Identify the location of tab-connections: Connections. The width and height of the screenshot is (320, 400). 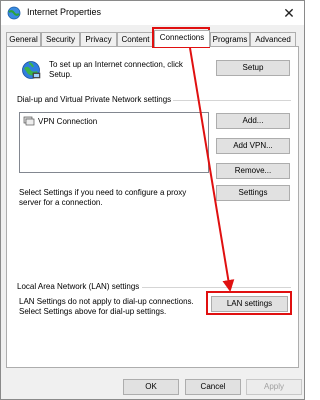
(182, 38).